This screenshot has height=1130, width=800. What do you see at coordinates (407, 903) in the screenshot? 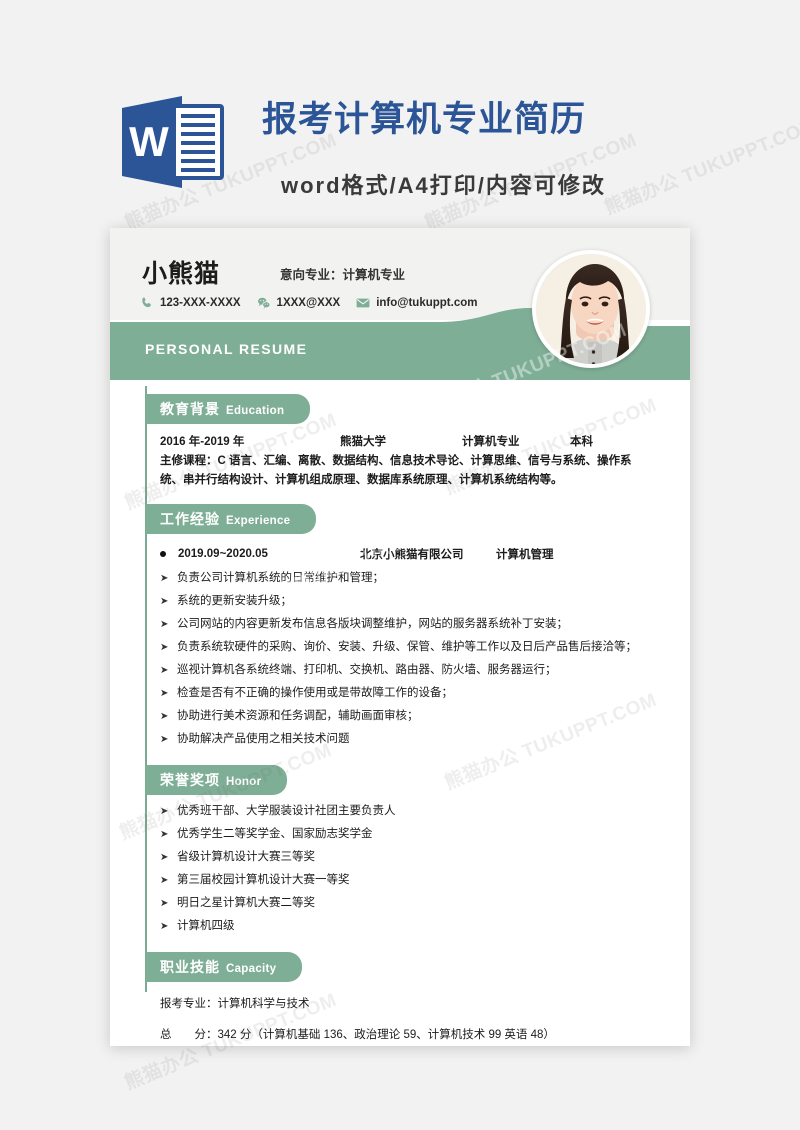
I see `list-item: ➤ 明日之星计算机大赛二等奖` at bounding box center [407, 903].